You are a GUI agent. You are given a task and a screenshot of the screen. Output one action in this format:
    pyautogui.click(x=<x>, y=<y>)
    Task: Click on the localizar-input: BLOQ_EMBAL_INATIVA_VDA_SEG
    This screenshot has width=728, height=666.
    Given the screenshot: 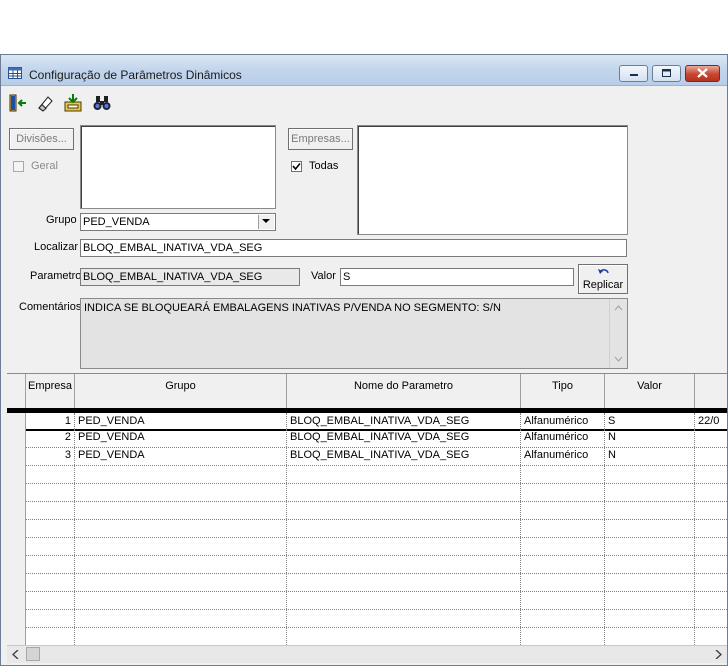 What is the action you would take?
    pyautogui.click(x=353, y=248)
    